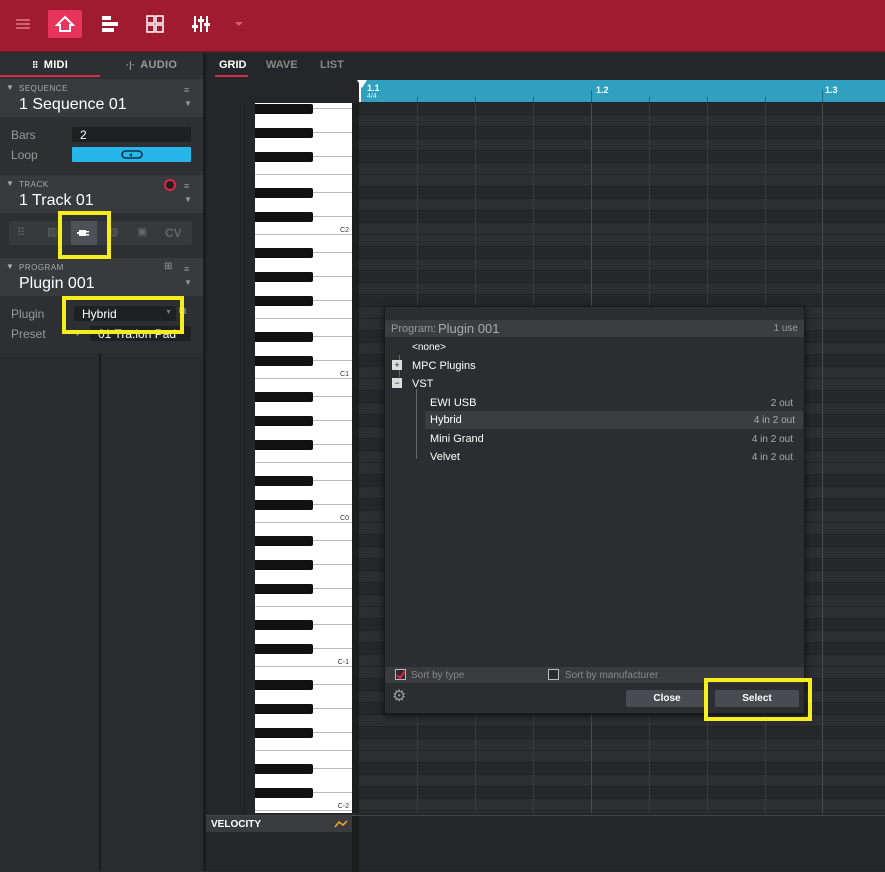 The image size is (885, 872). Describe the element at coordinates (73, 105) in the screenshot. I see `sequence-title: 1 Sequence 01` at that location.